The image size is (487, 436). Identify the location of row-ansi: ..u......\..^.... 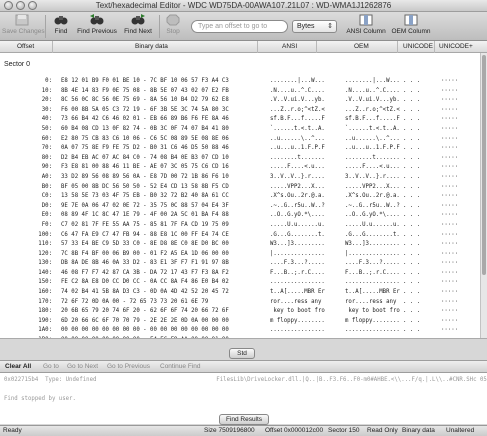
(297, 139).